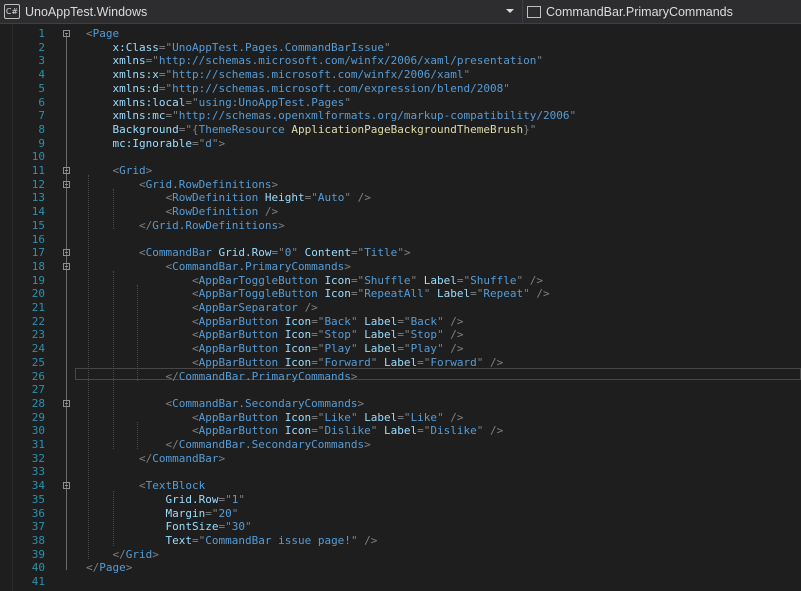 The image size is (801, 591). I want to click on code-line: 11 <Grid>, so click(406, 171).